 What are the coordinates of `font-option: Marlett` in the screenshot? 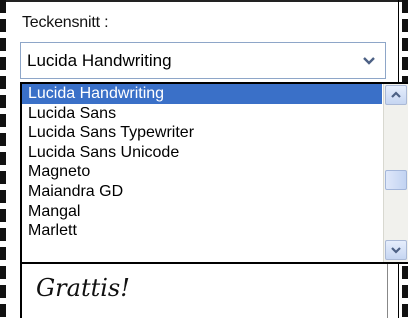 It's located at (202, 231).